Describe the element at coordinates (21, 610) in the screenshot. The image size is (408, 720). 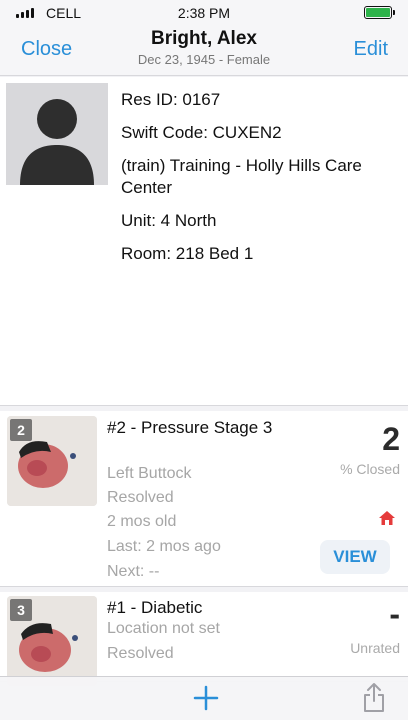
I see `wound-number-badge: 3` at that location.